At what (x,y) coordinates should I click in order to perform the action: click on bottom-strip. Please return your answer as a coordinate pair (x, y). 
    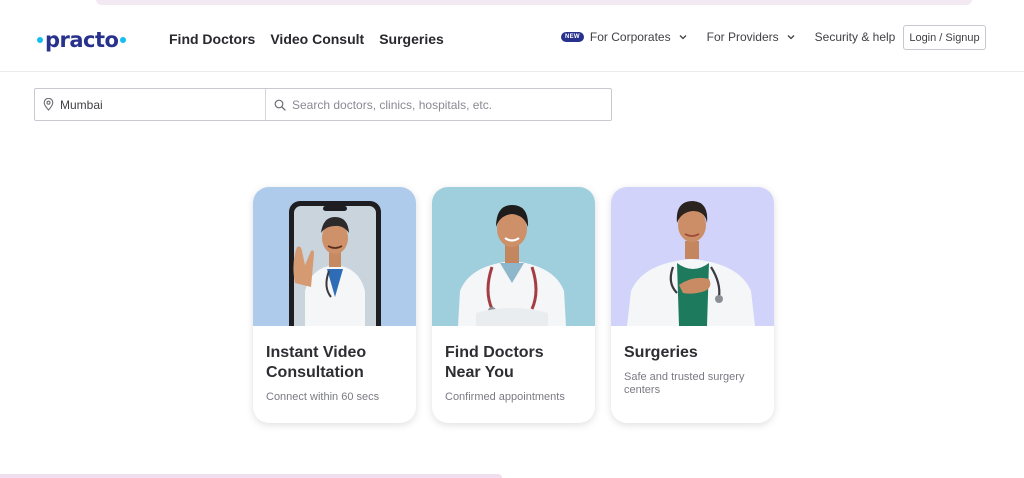
    Looking at the image, I should click on (251, 476).